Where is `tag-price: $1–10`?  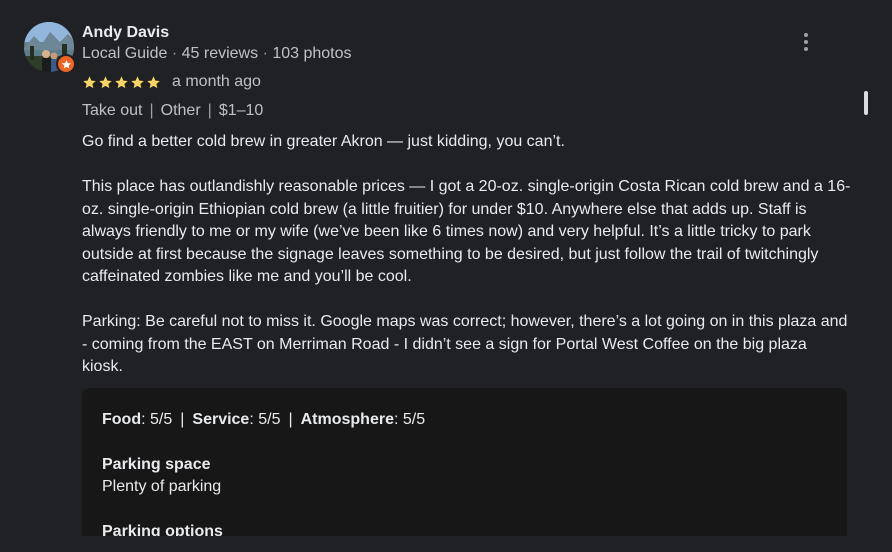
tag-price: $1–10 is located at coordinates (241, 110).